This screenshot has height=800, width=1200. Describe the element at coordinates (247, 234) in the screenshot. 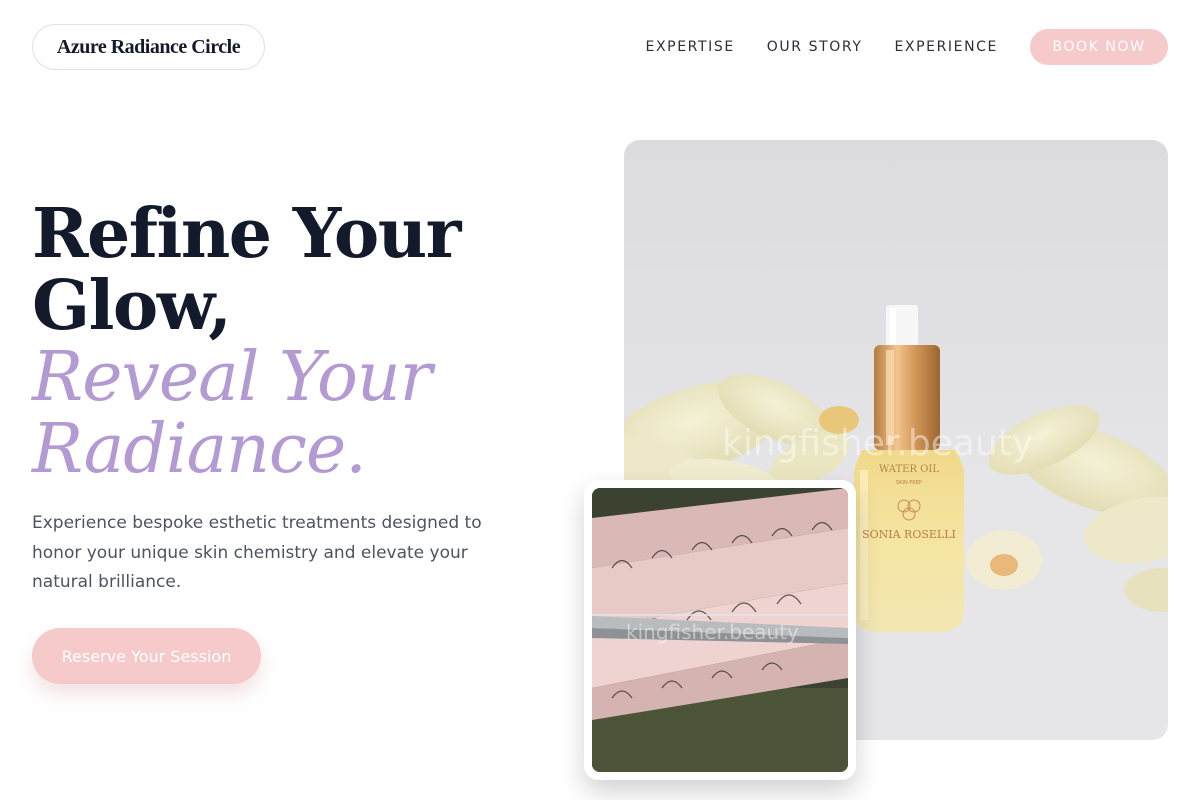

I see `headline-line-1: Refine Your` at that location.